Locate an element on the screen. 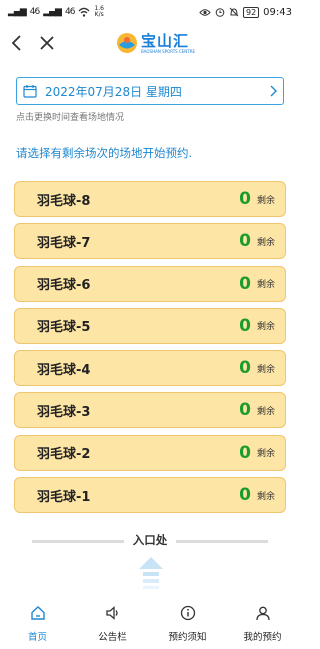 The width and height of the screenshot is (320, 649). entrance-label: 入口处 is located at coordinates (150, 542).